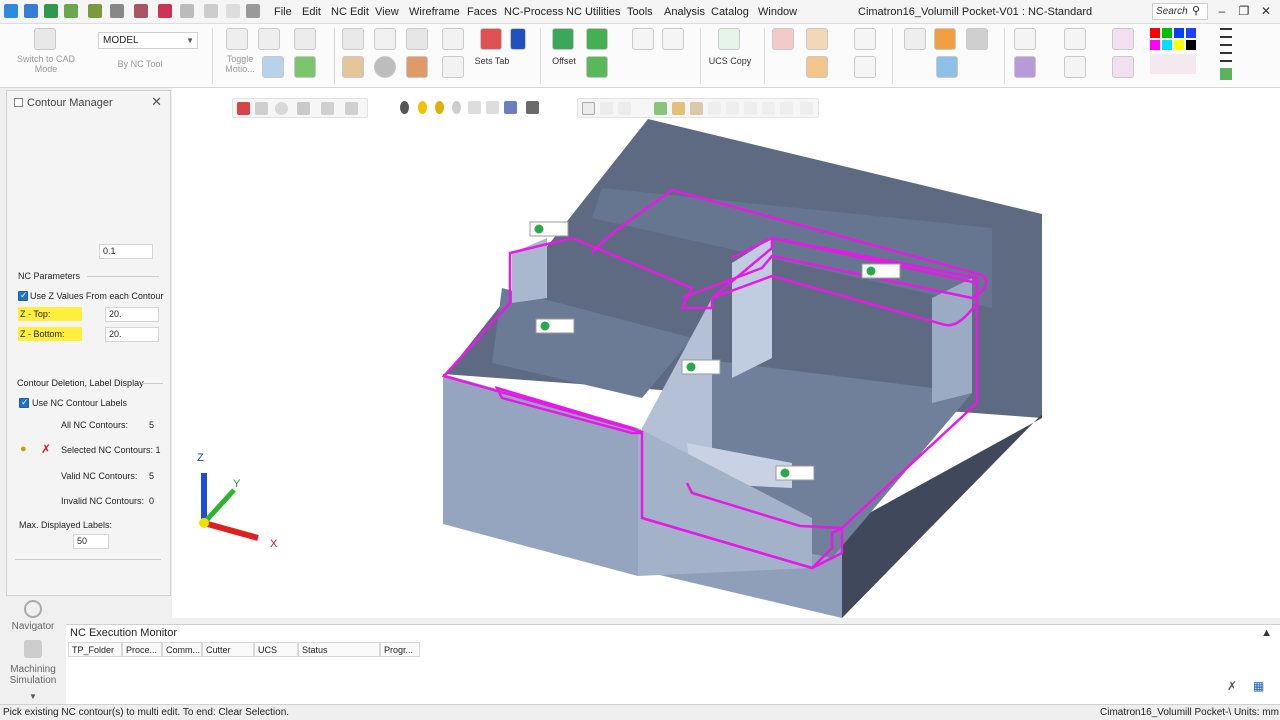 This screenshot has height=720, width=1280. Describe the element at coordinates (533, 12) in the screenshot. I see `menu-nc-process: NC-Process` at that location.